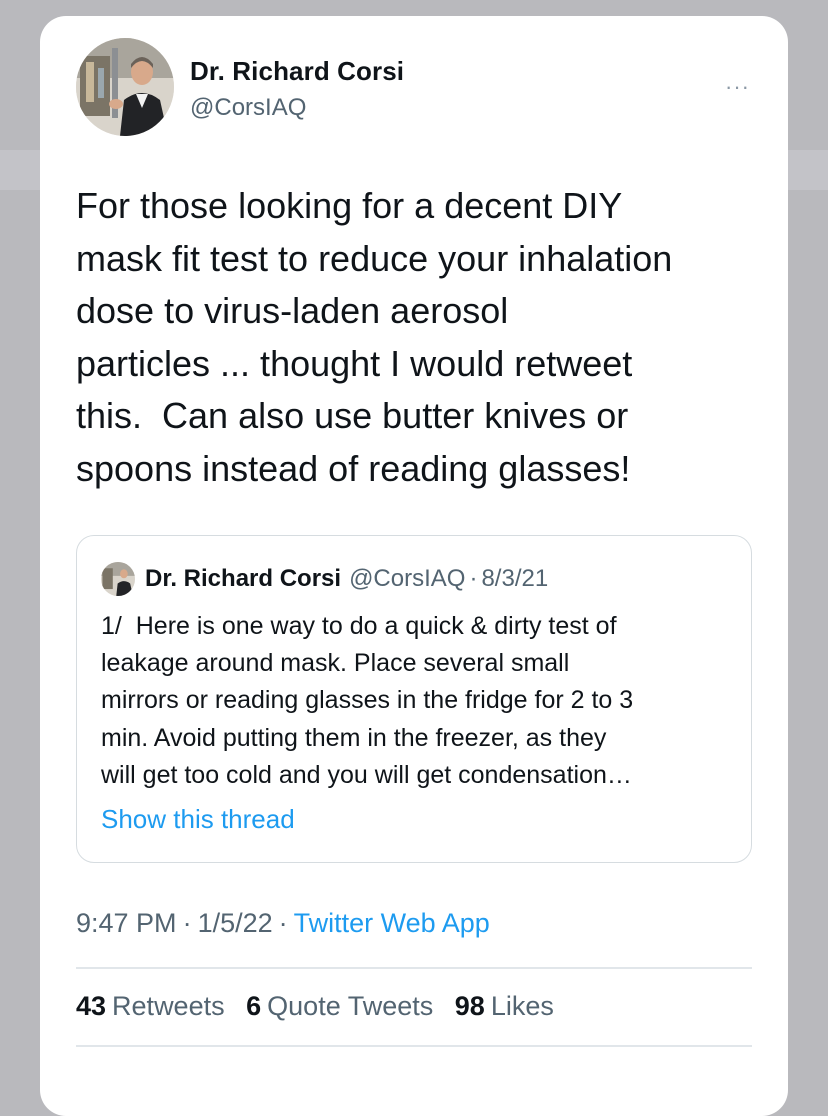  What do you see at coordinates (168, 1006) in the screenshot?
I see `retweets-label: Retweets` at bounding box center [168, 1006].